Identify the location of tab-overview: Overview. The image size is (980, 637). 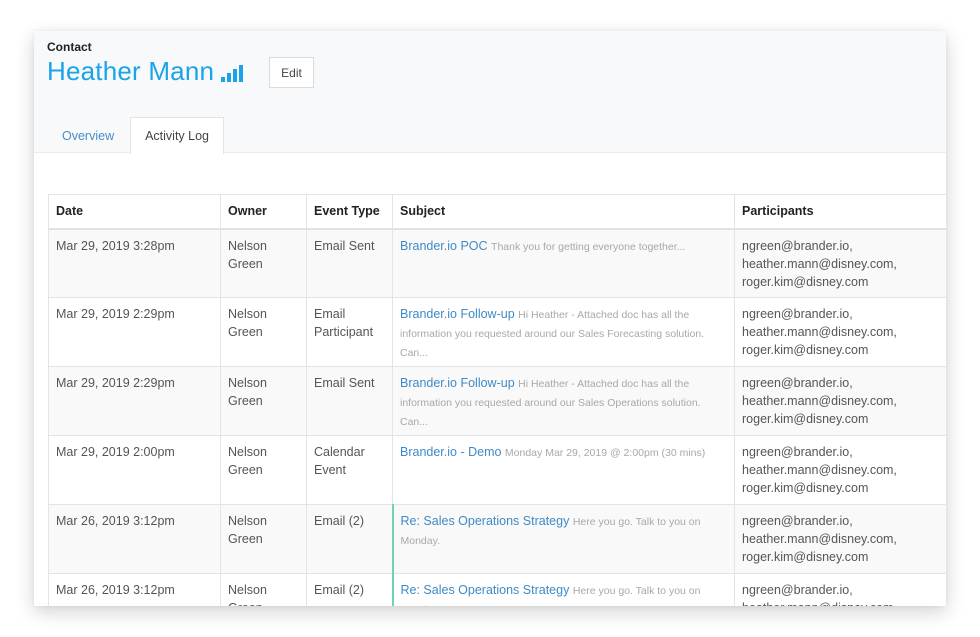
(88, 135).